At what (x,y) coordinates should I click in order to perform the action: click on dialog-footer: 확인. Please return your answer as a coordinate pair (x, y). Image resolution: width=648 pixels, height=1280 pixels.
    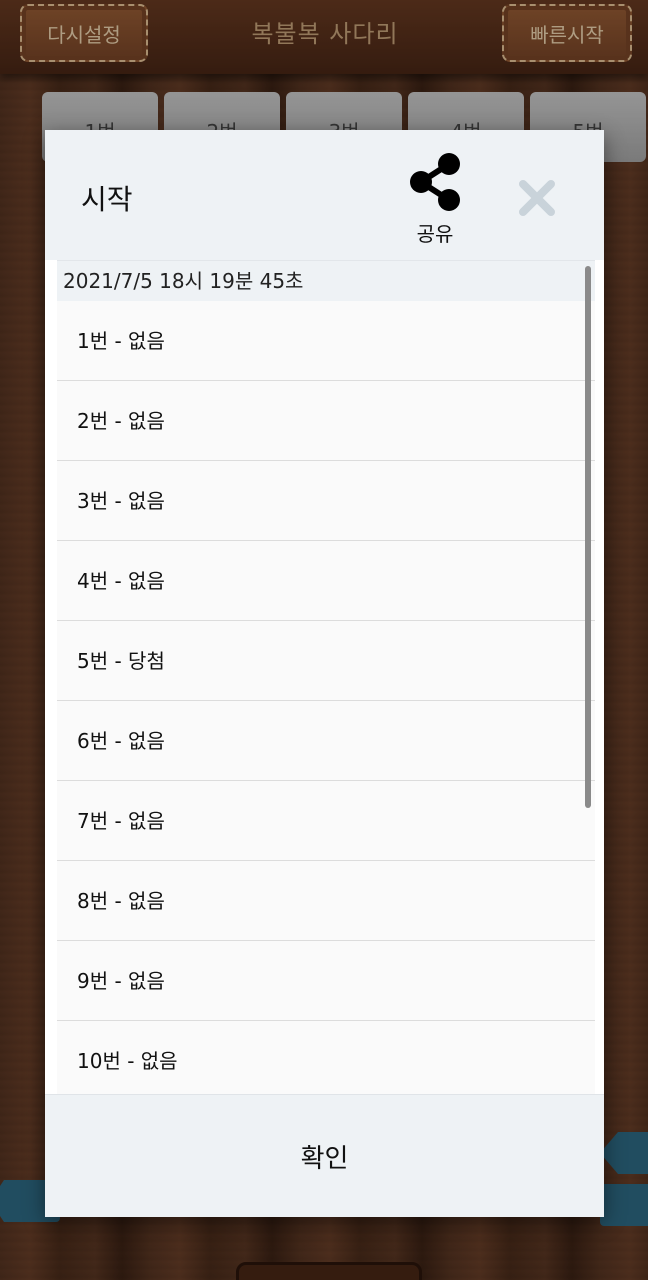
    Looking at the image, I should click on (324, 1155).